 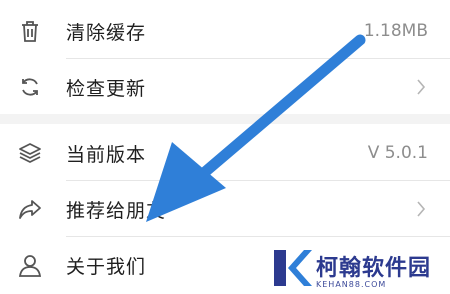 What do you see at coordinates (225, 119) in the screenshot?
I see `section-gap` at bounding box center [225, 119].